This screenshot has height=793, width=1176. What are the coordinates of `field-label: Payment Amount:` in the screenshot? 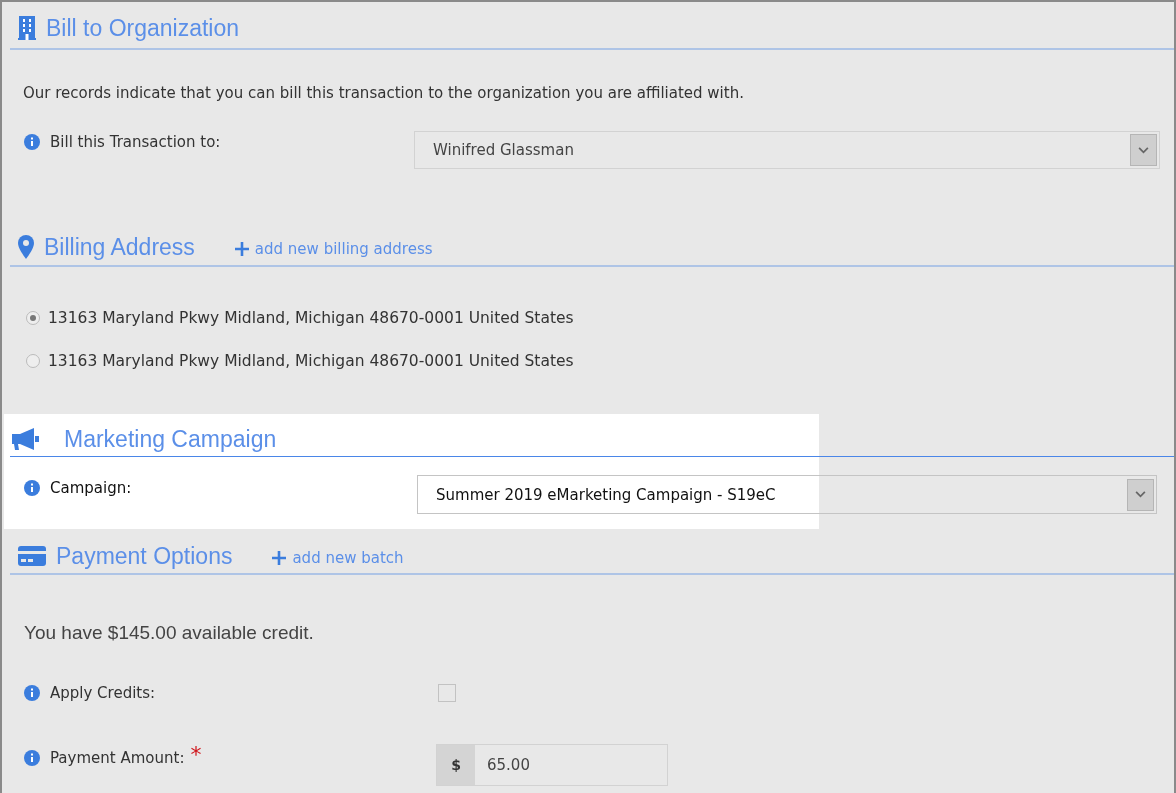 It's located at (117, 757).